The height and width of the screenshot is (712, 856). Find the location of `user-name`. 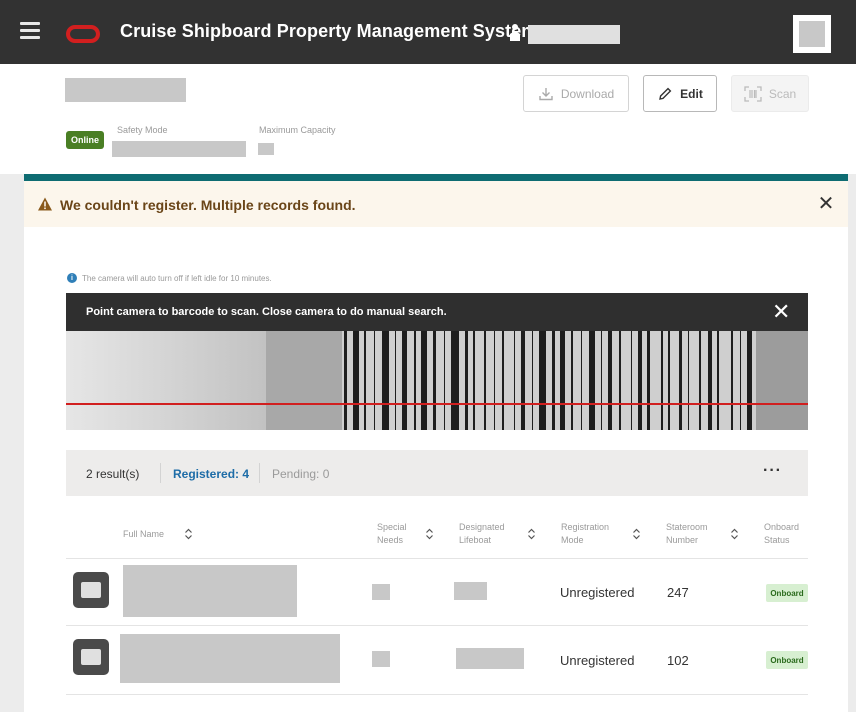

user-name is located at coordinates (574, 34).